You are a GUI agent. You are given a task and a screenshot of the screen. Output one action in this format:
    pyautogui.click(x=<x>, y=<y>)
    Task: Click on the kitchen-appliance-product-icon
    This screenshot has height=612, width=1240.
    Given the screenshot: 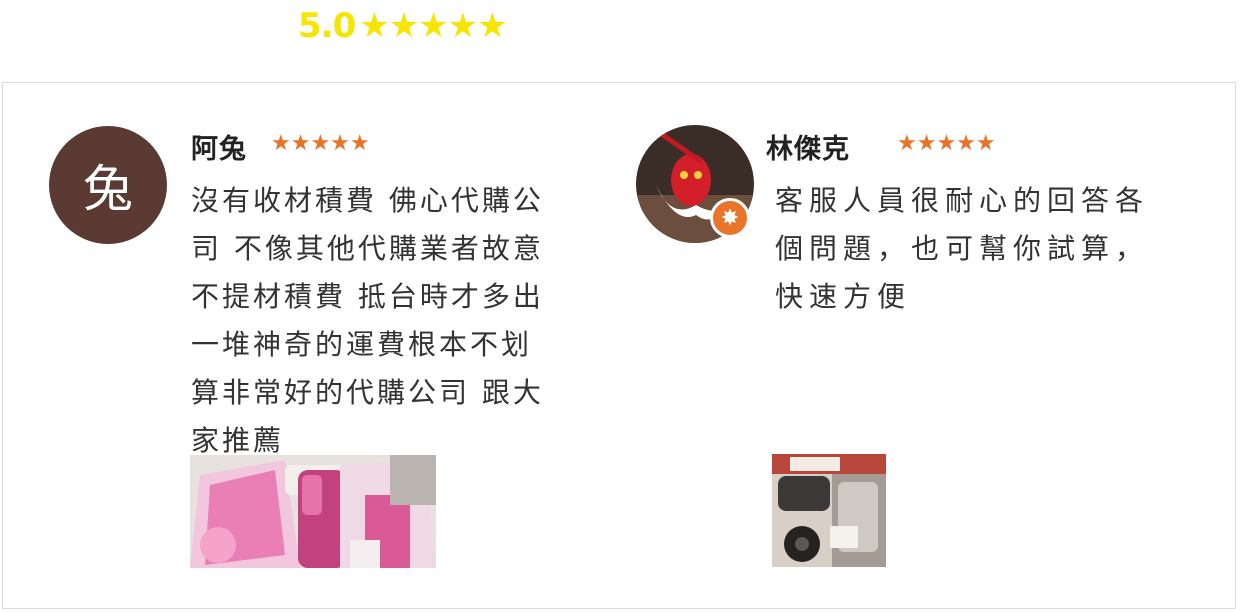 What is the action you would take?
    pyautogui.click(x=829, y=510)
    